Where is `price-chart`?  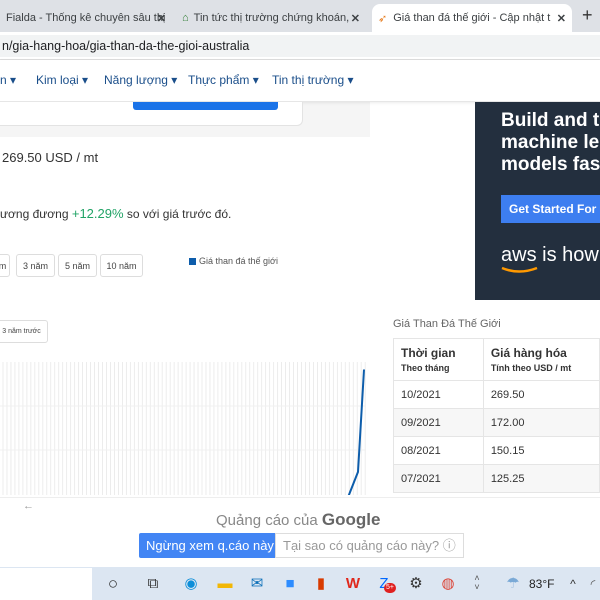
price-chart is located at coordinates (183, 428).